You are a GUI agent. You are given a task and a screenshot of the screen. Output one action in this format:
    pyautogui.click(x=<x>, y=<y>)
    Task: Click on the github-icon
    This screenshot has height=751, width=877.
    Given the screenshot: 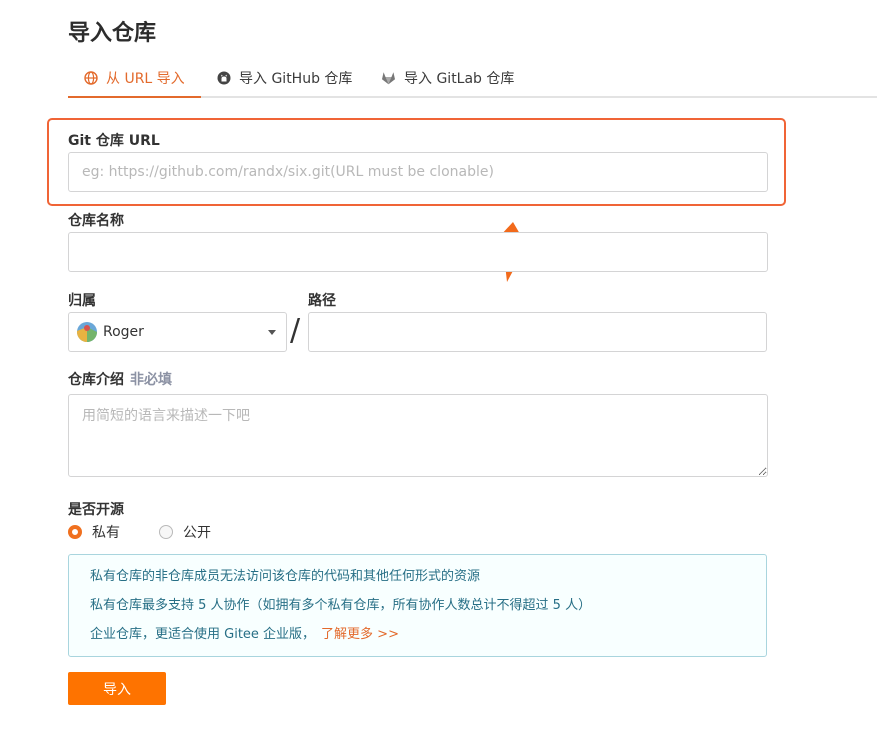 What is the action you would take?
    pyautogui.click(x=224, y=78)
    